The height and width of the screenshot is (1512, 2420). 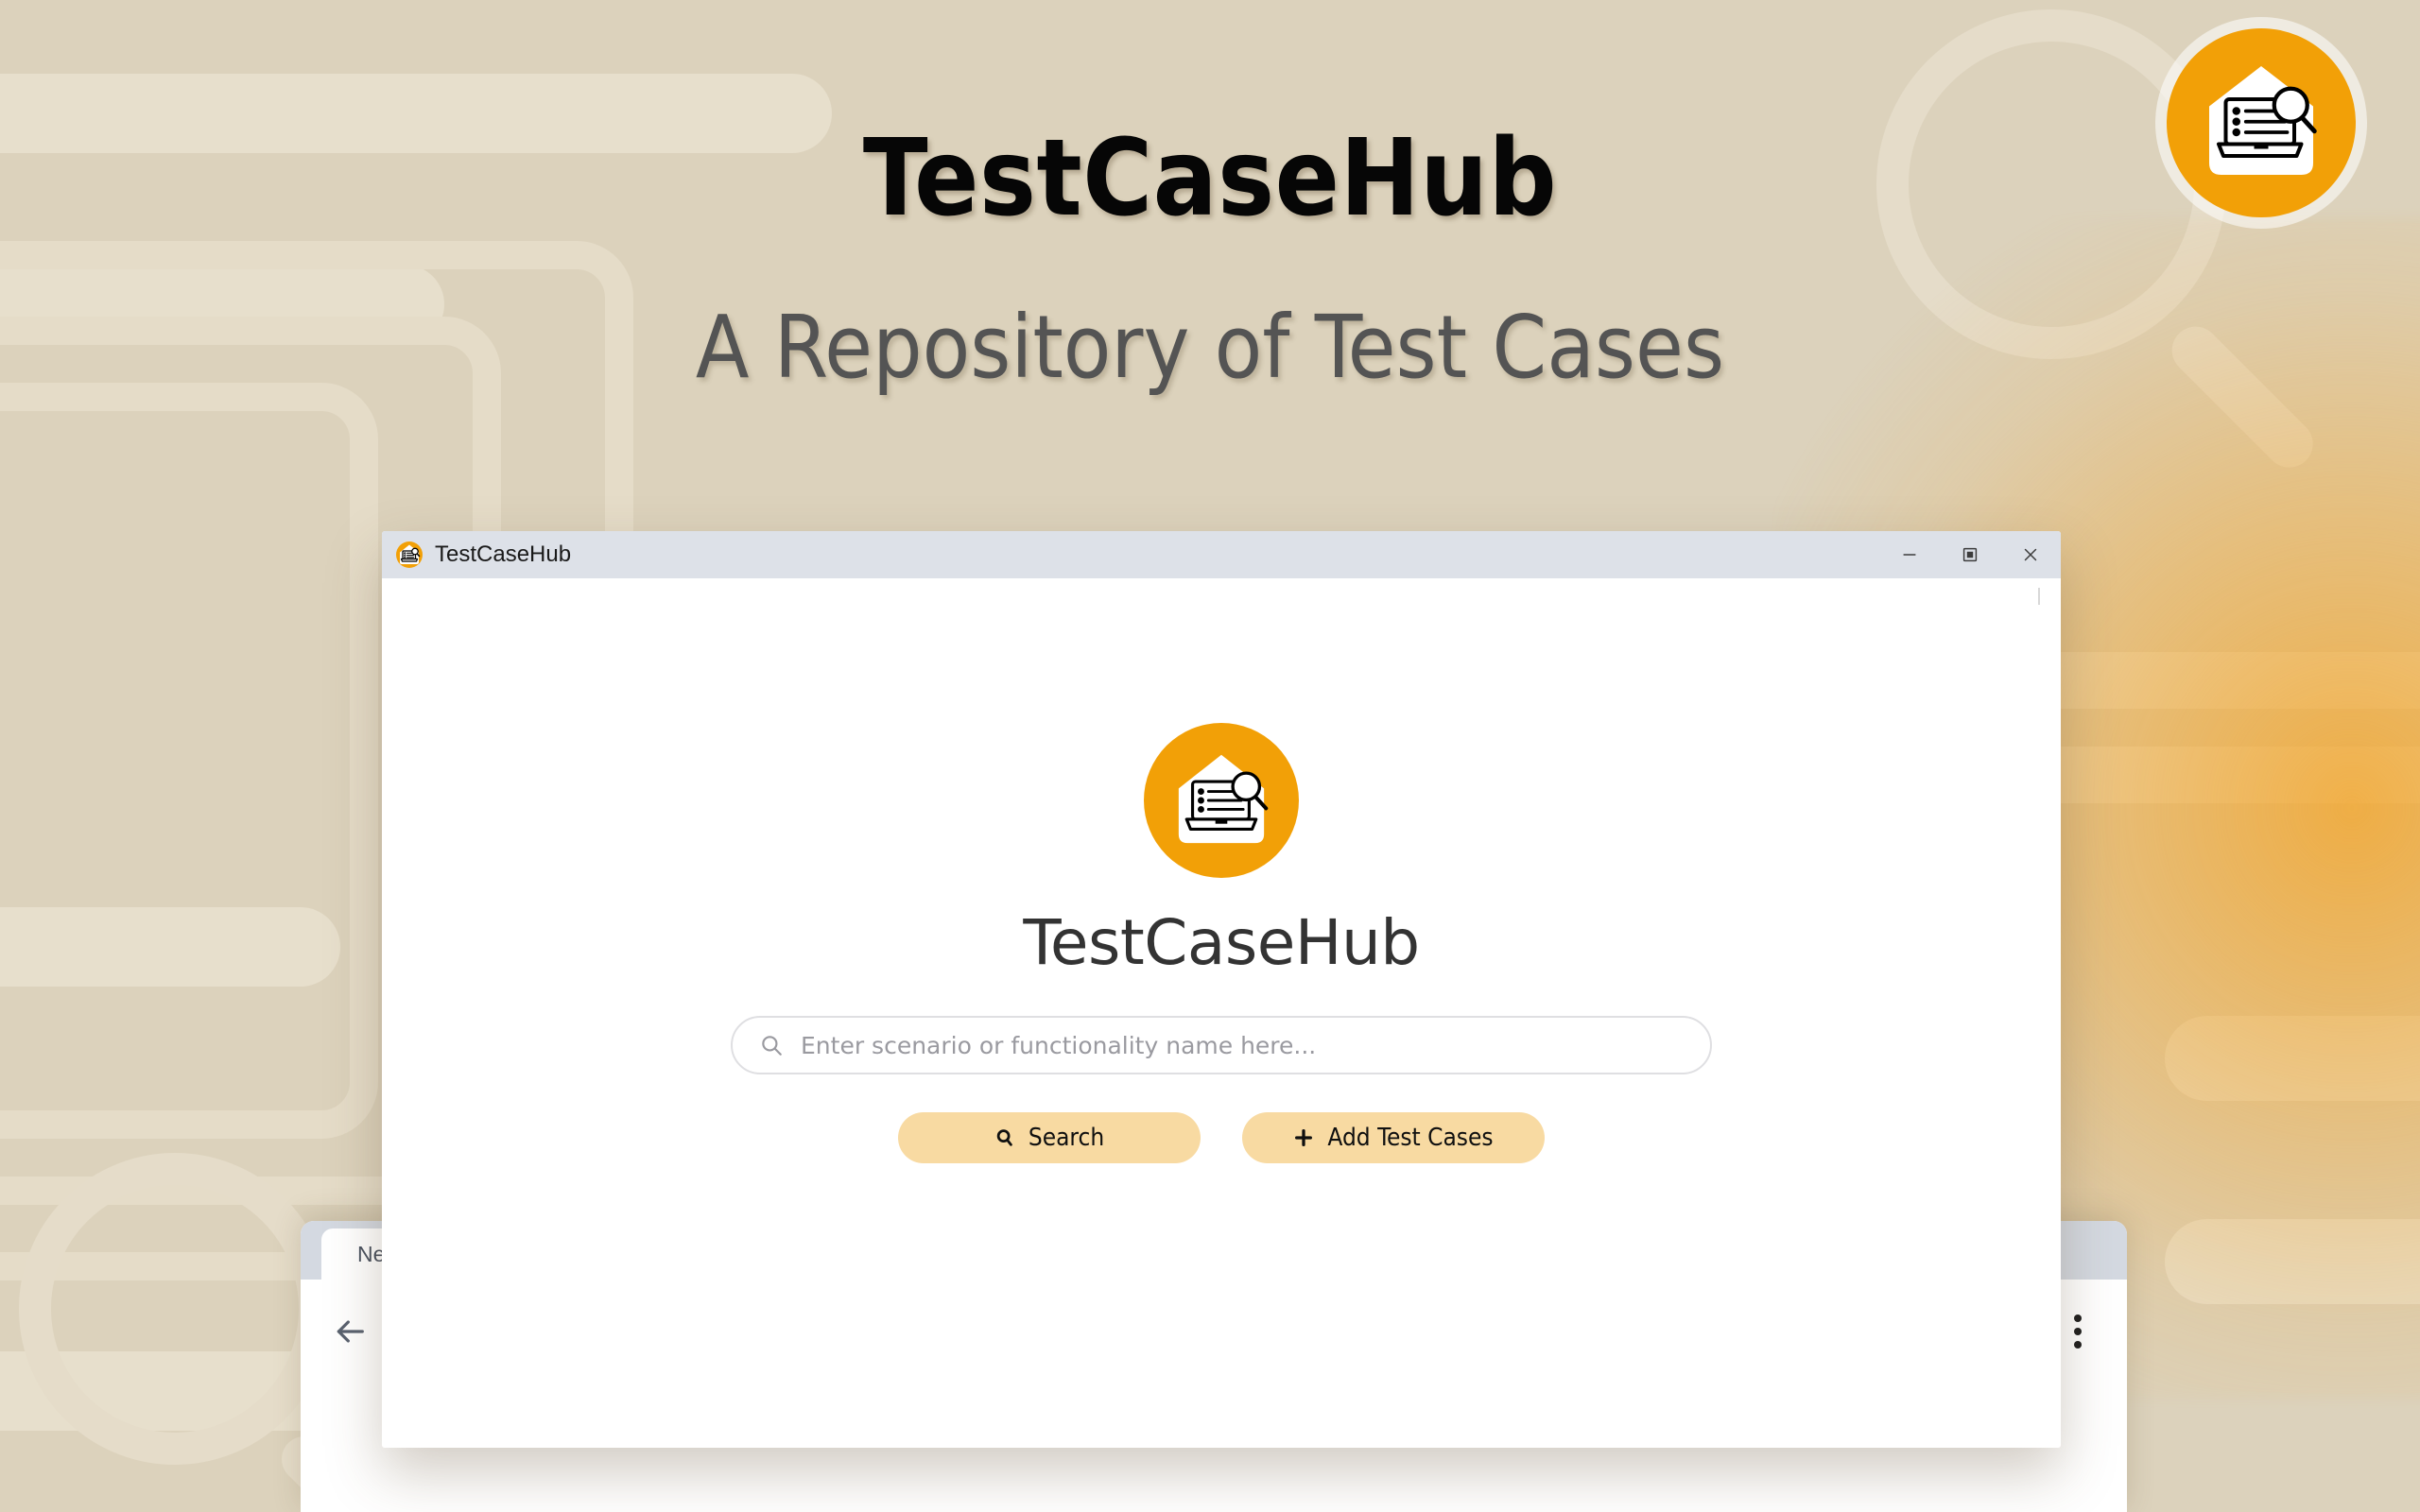 I want to click on search-button: Search, so click(x=1049, y=1137).